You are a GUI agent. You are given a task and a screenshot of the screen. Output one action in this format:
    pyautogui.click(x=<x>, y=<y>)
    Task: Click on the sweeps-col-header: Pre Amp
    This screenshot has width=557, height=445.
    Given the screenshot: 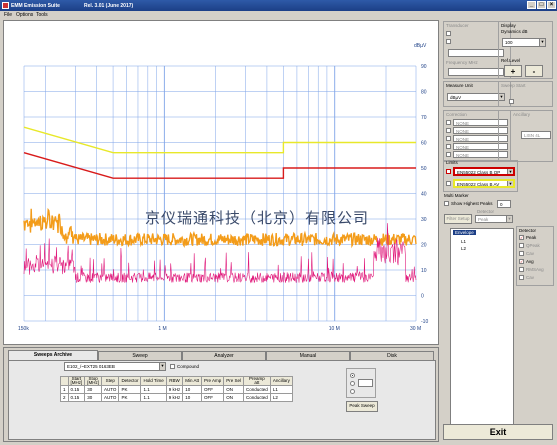 What is the action you would take?
    pyautogui.click(x=212, y=381)
    